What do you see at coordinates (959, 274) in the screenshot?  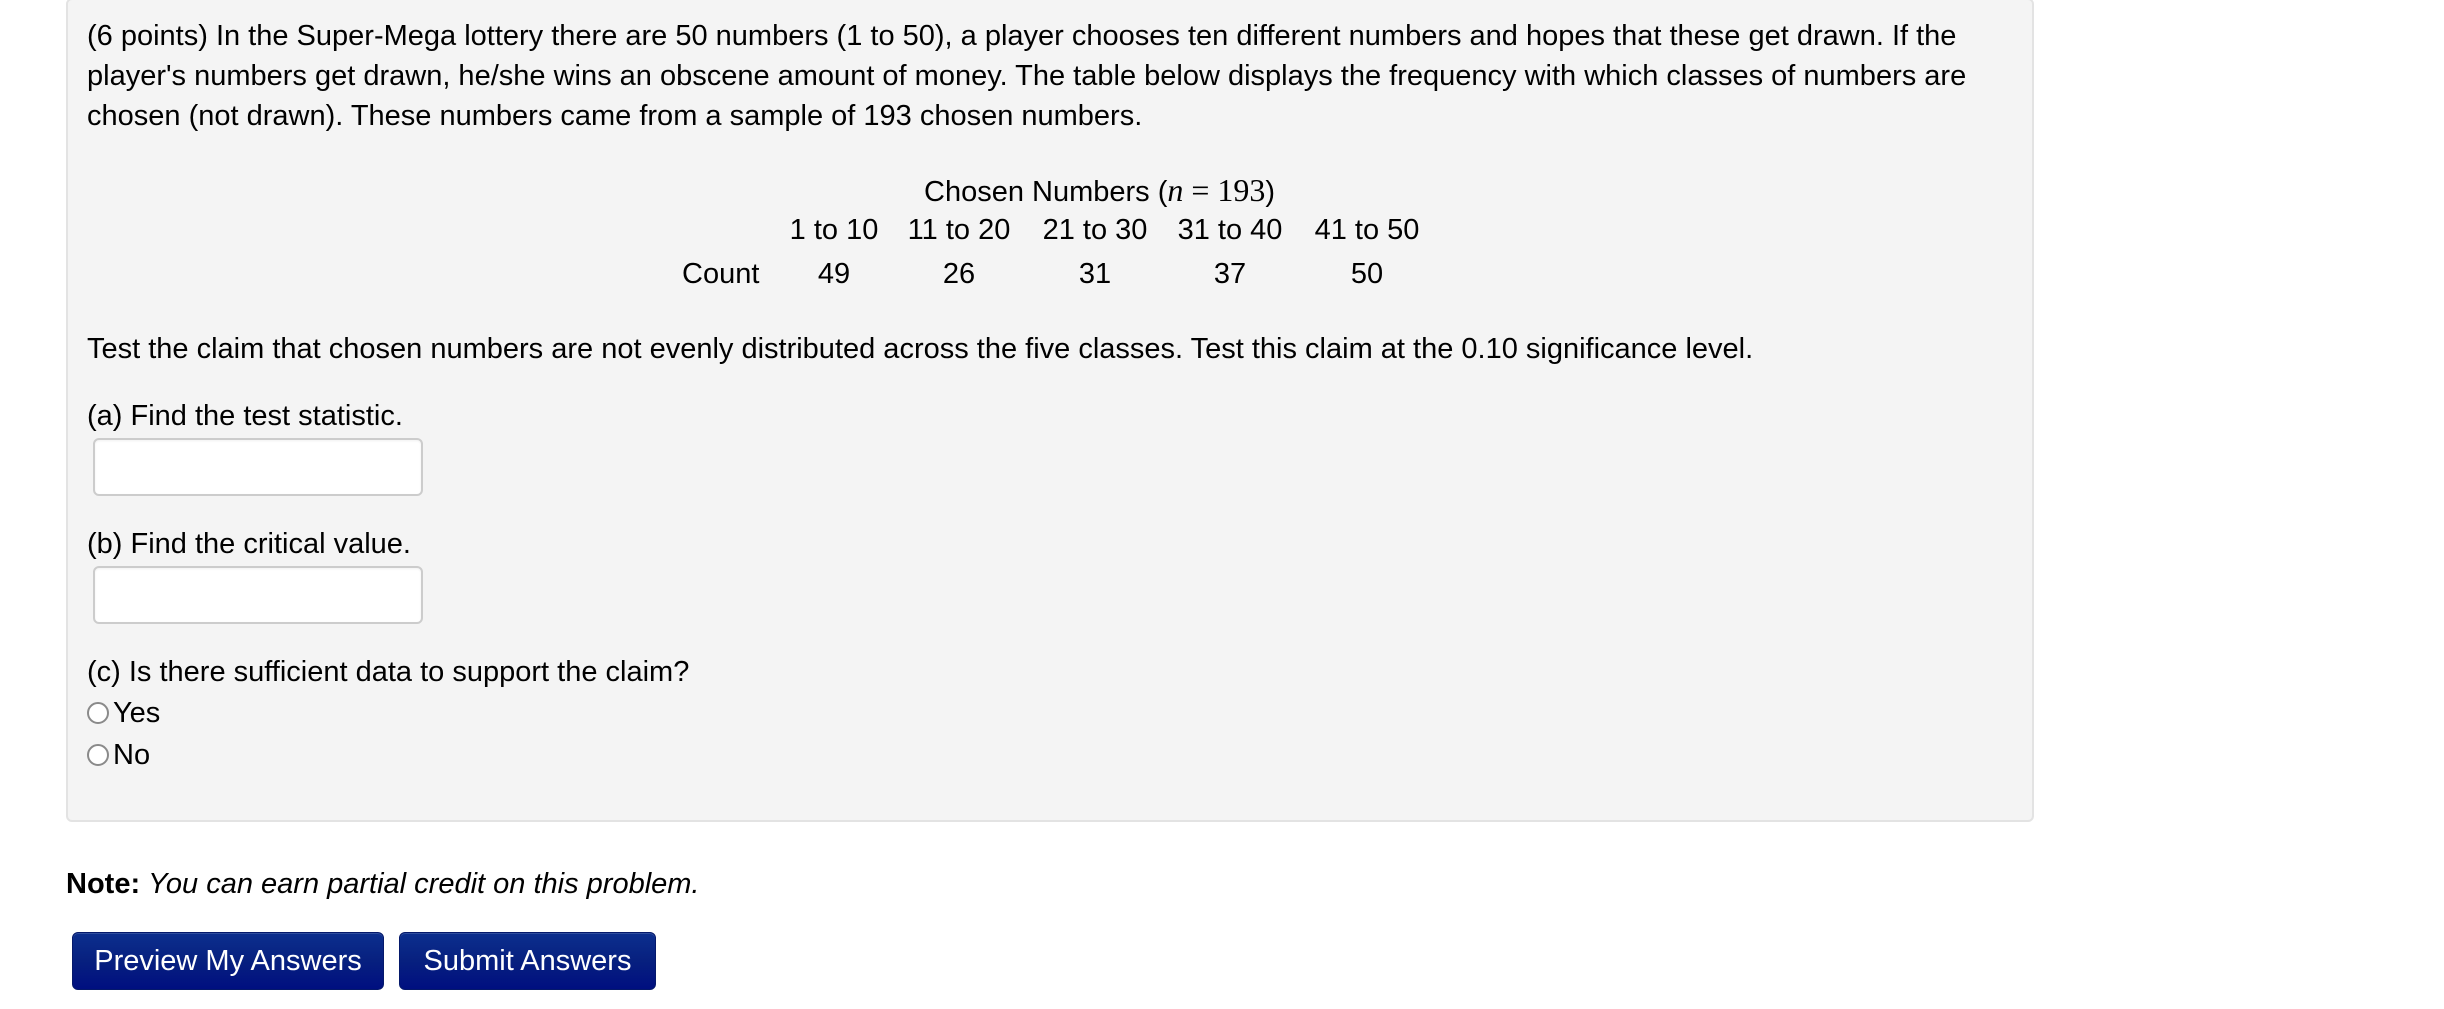 I see `count-cell: 26` at bounding box center [959, 274].